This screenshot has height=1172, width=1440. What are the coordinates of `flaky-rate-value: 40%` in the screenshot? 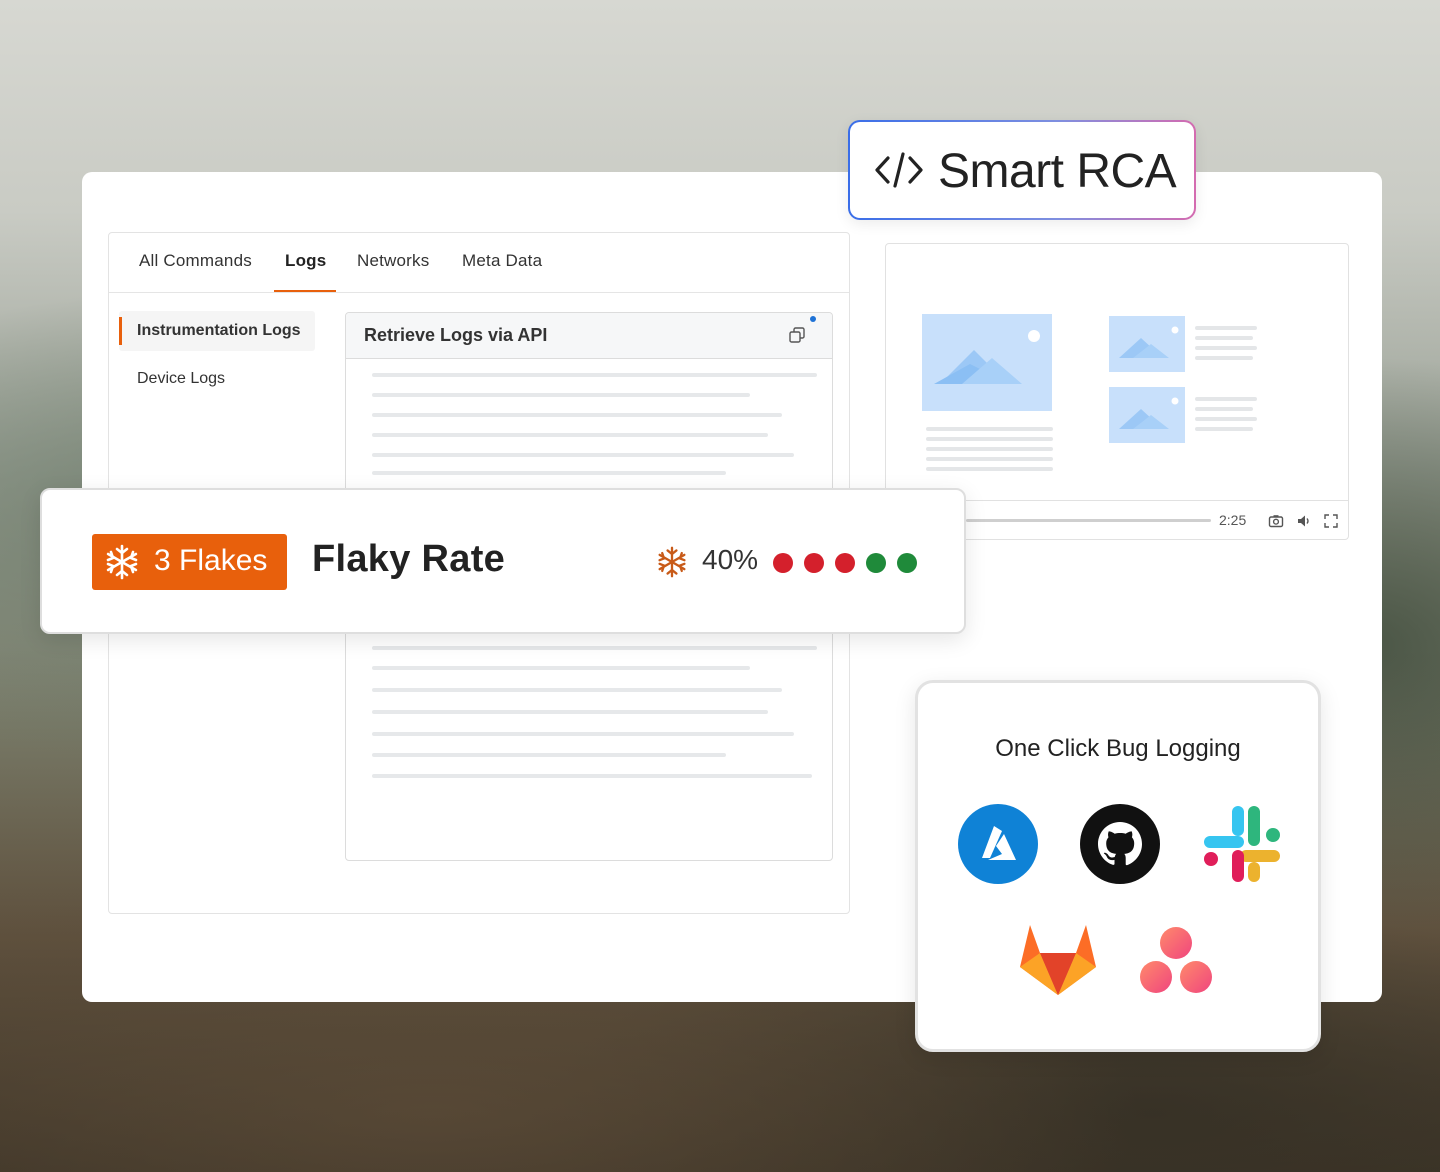 It's located at (730, 559).